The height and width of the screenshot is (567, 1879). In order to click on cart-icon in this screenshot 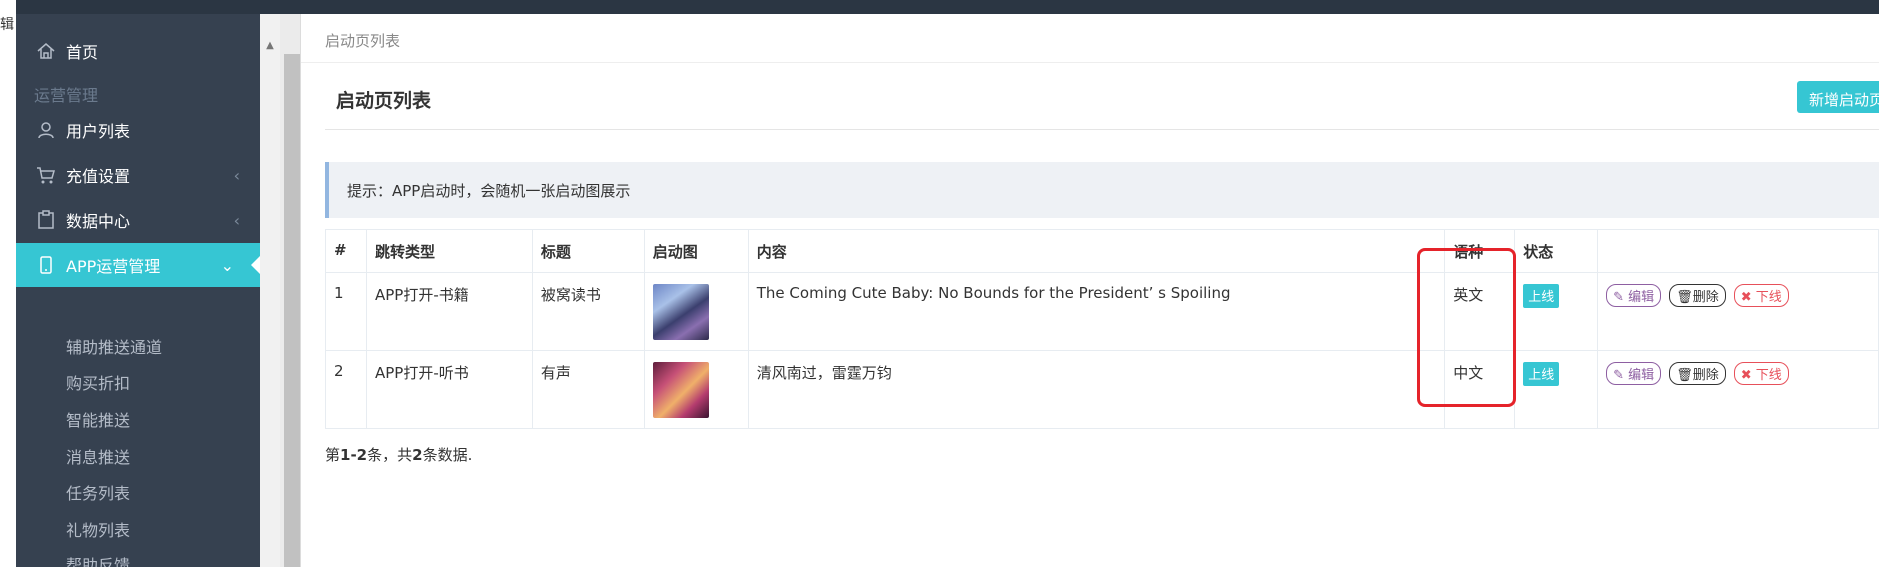, I will do `click(46, 175)`.